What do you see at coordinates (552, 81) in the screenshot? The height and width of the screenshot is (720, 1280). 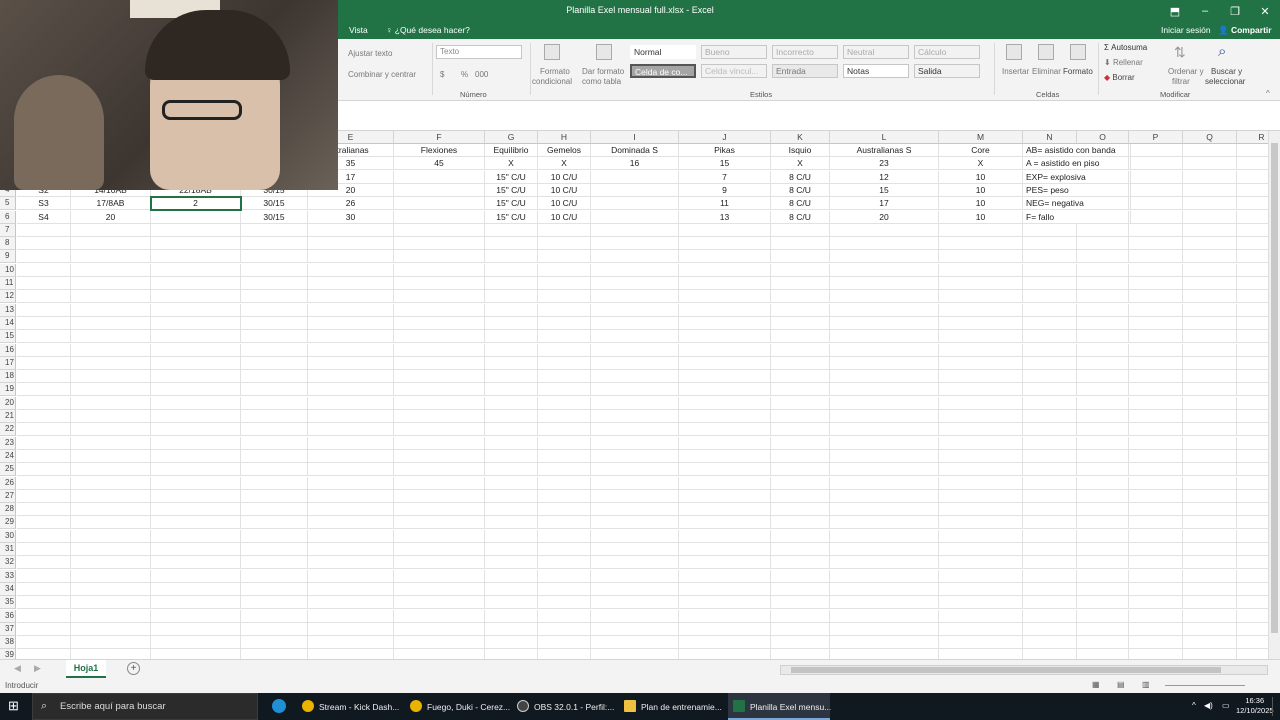 I see `conditional-format-label-2: condicional` at bounding box center [552, 81].